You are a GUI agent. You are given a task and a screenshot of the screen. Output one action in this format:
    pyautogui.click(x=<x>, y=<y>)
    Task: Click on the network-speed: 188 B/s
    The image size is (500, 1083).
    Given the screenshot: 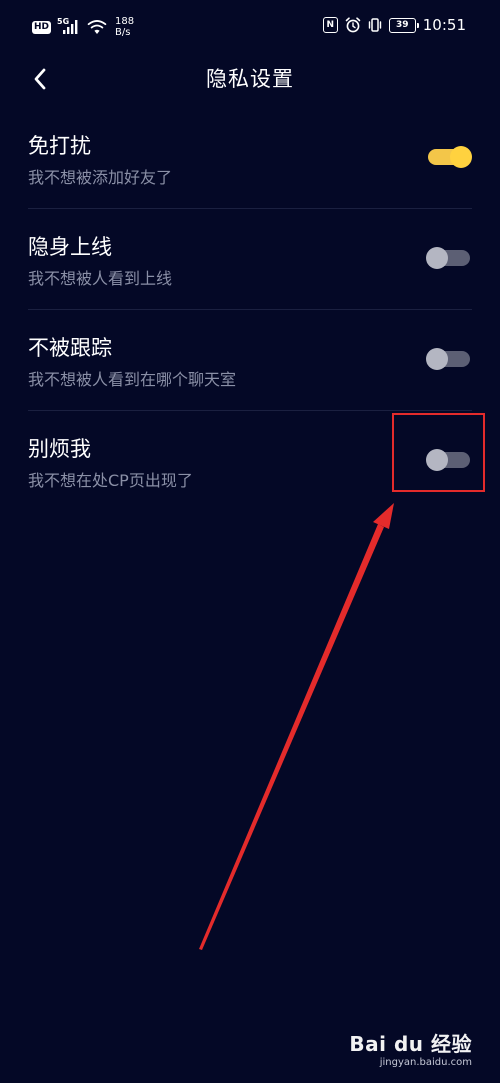 What is the action you would take?
    pyautogui.click(x=124, y=27)
    